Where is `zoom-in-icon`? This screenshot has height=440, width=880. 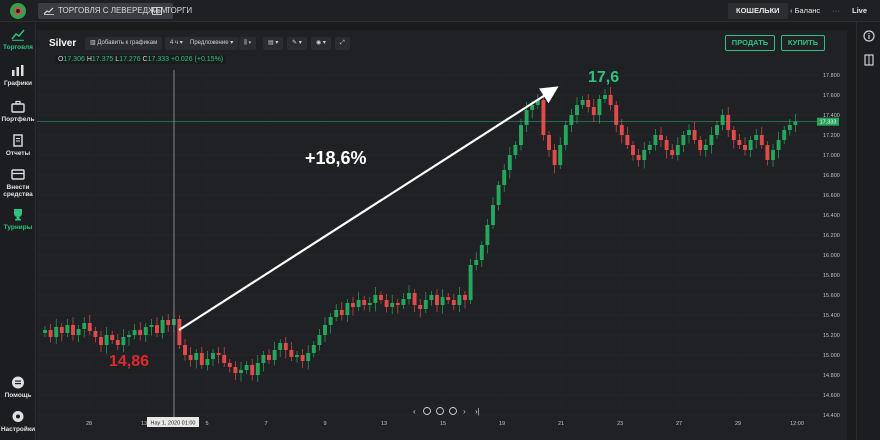 zoom-in-icon is located at coordinates (453, 411).